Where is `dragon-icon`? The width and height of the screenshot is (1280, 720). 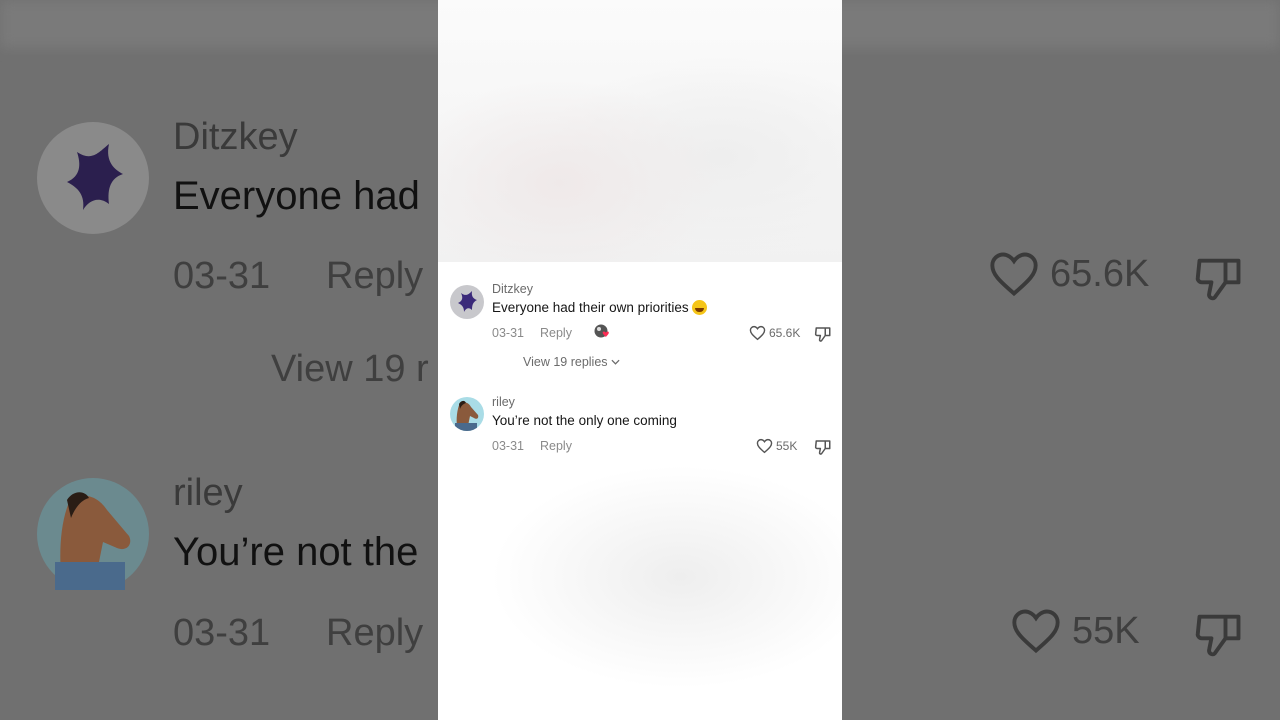
dragon-icon is located at coordinates (95, 177).